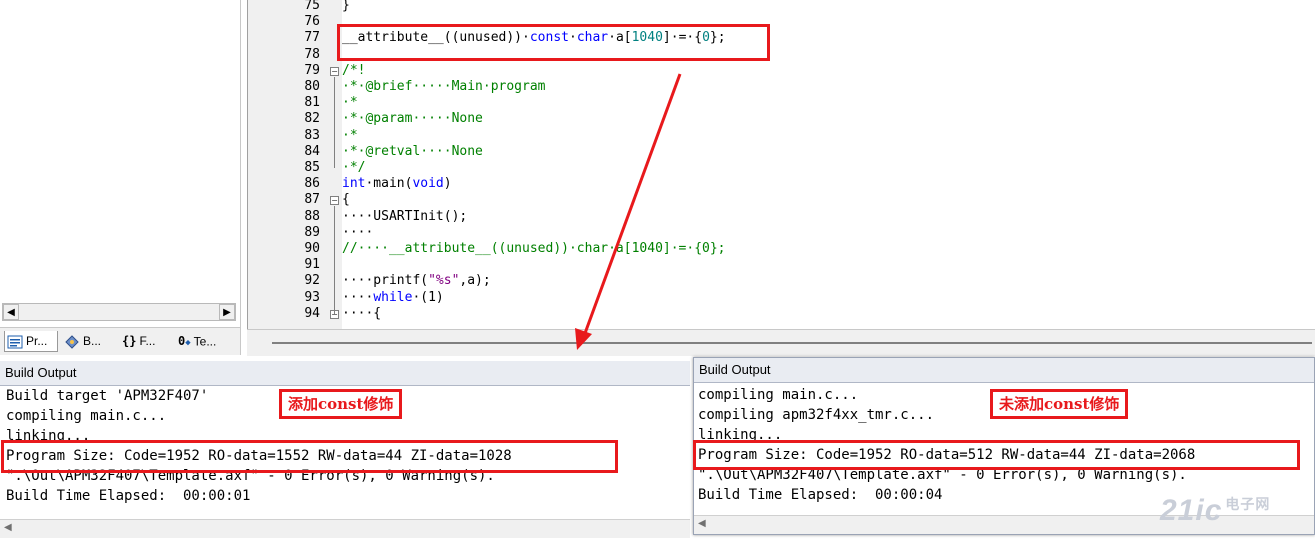 The image size is (1315, 541). Describe the element at coordinates (1215, 510) in the screenshot. I see `watermark-logo: 21ic 电子网` at that location.